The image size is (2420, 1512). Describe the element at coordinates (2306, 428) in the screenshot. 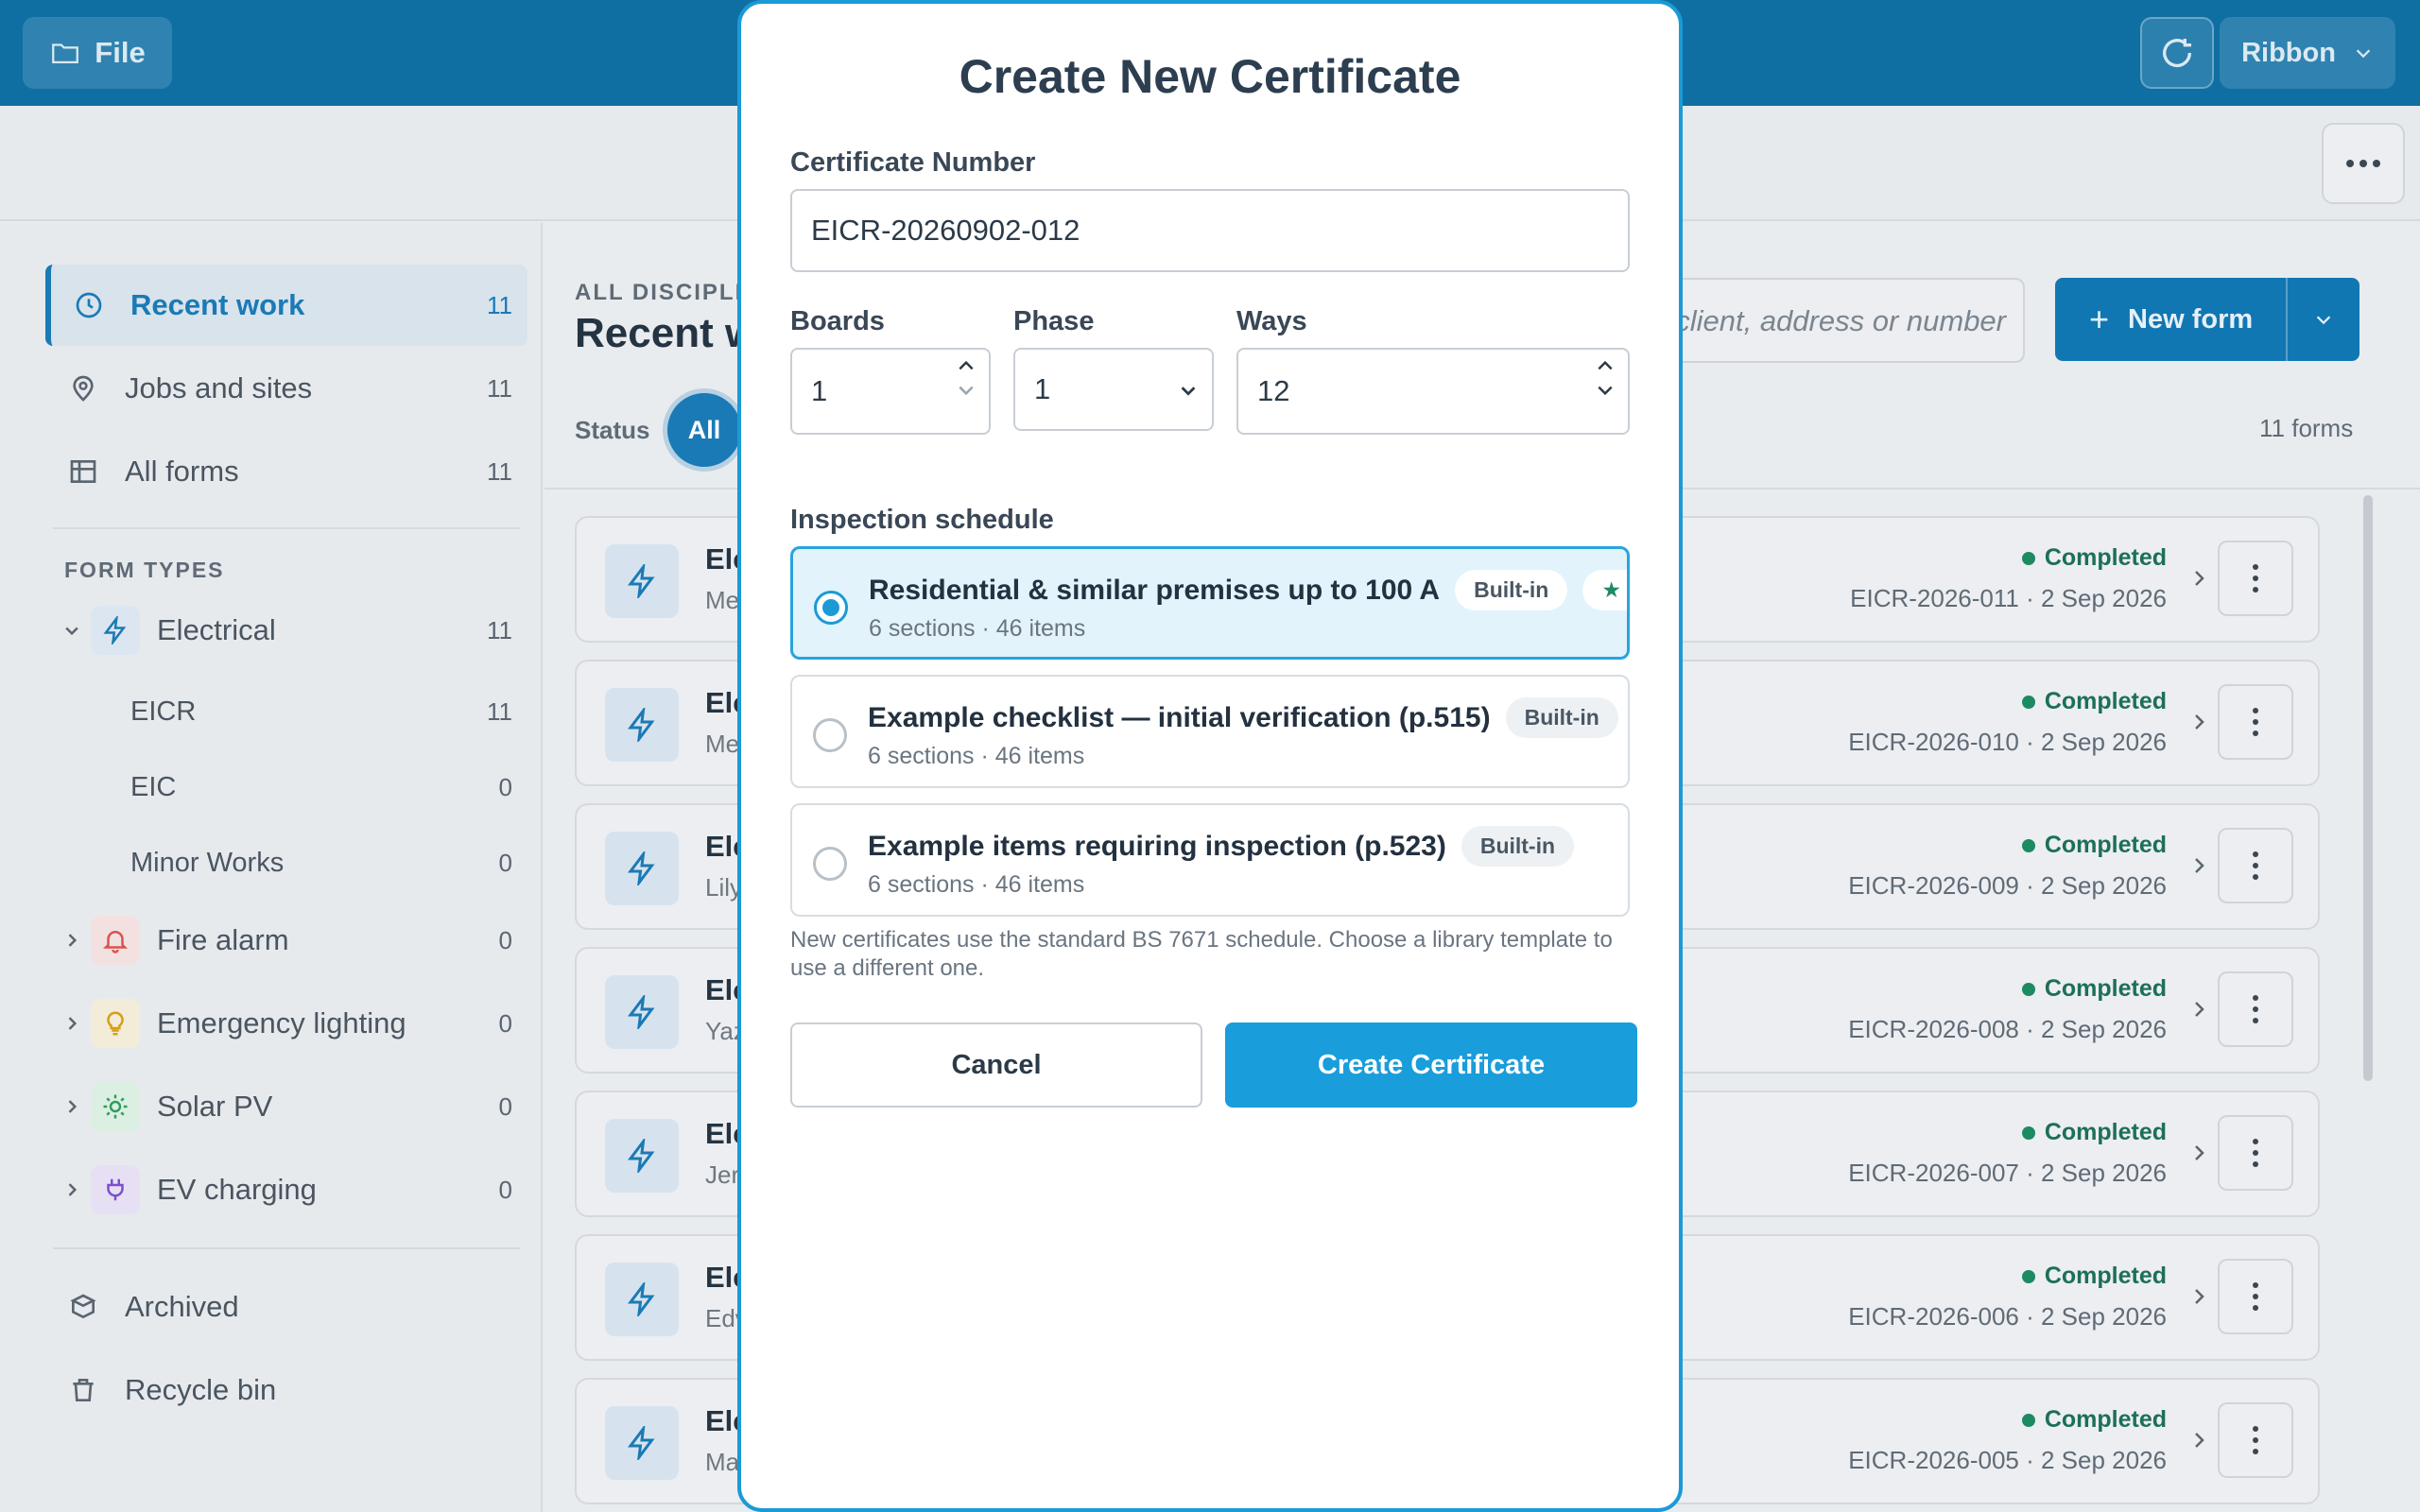

I see `forms-count: 11 forms` at that location.